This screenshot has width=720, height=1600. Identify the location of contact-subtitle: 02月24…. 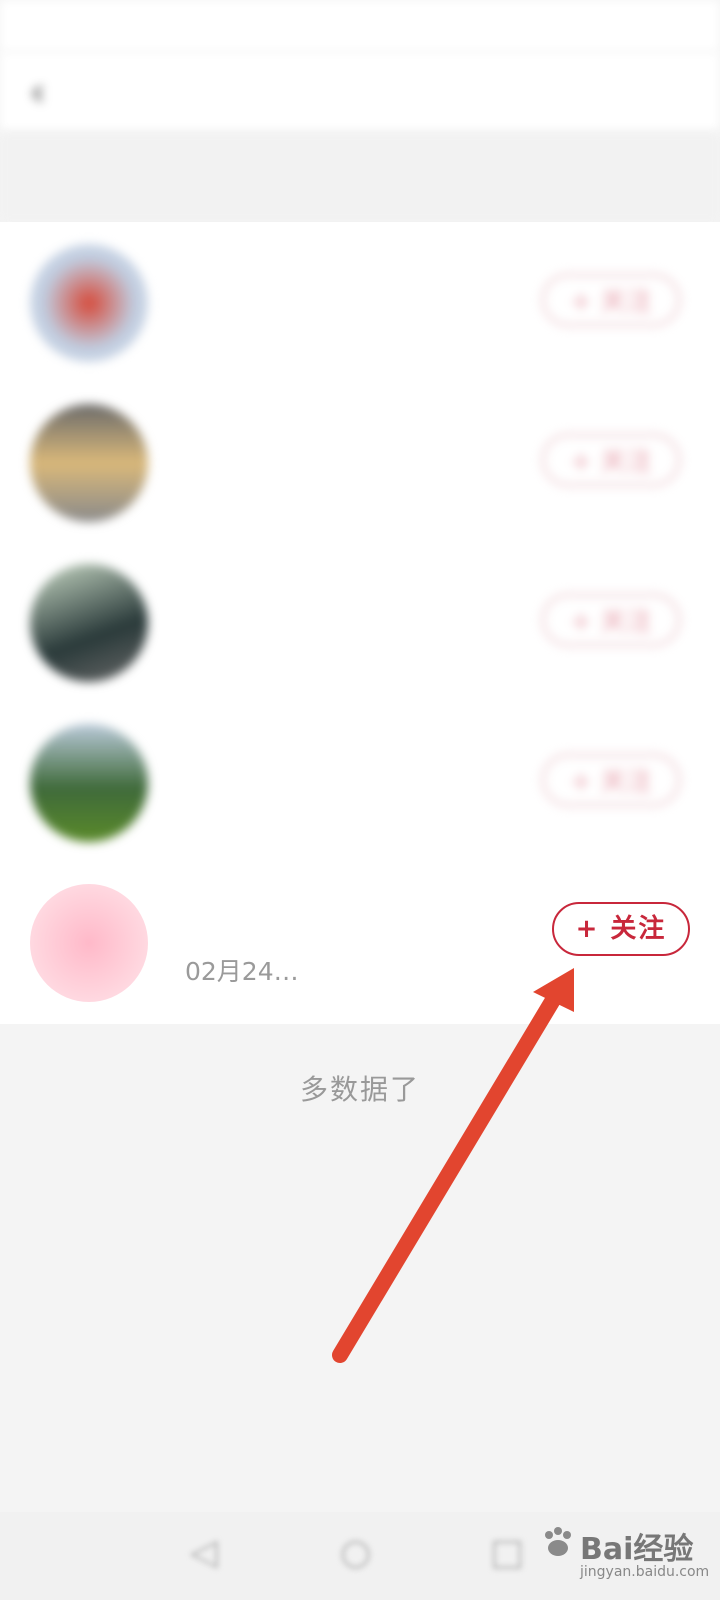
(242, 970).